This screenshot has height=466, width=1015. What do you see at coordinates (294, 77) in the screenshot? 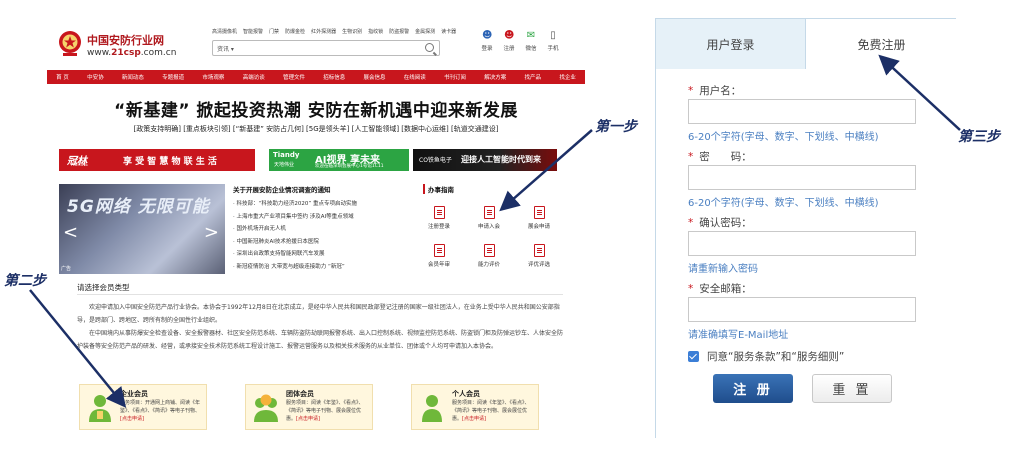
I see `nav-item: 管理文件` at bounding box center [294, 77].